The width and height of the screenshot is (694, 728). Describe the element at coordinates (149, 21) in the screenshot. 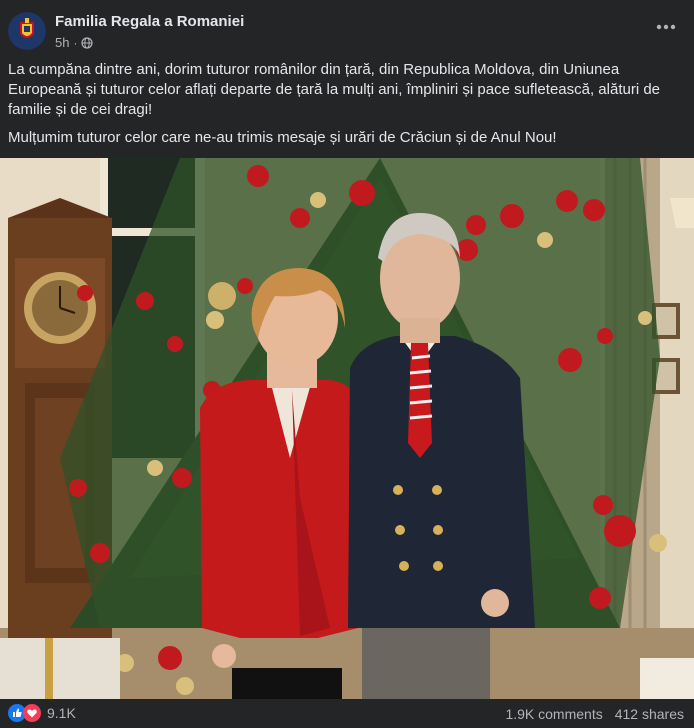

I see `page-name-link: Familia Regala a Romaniei` at that location.